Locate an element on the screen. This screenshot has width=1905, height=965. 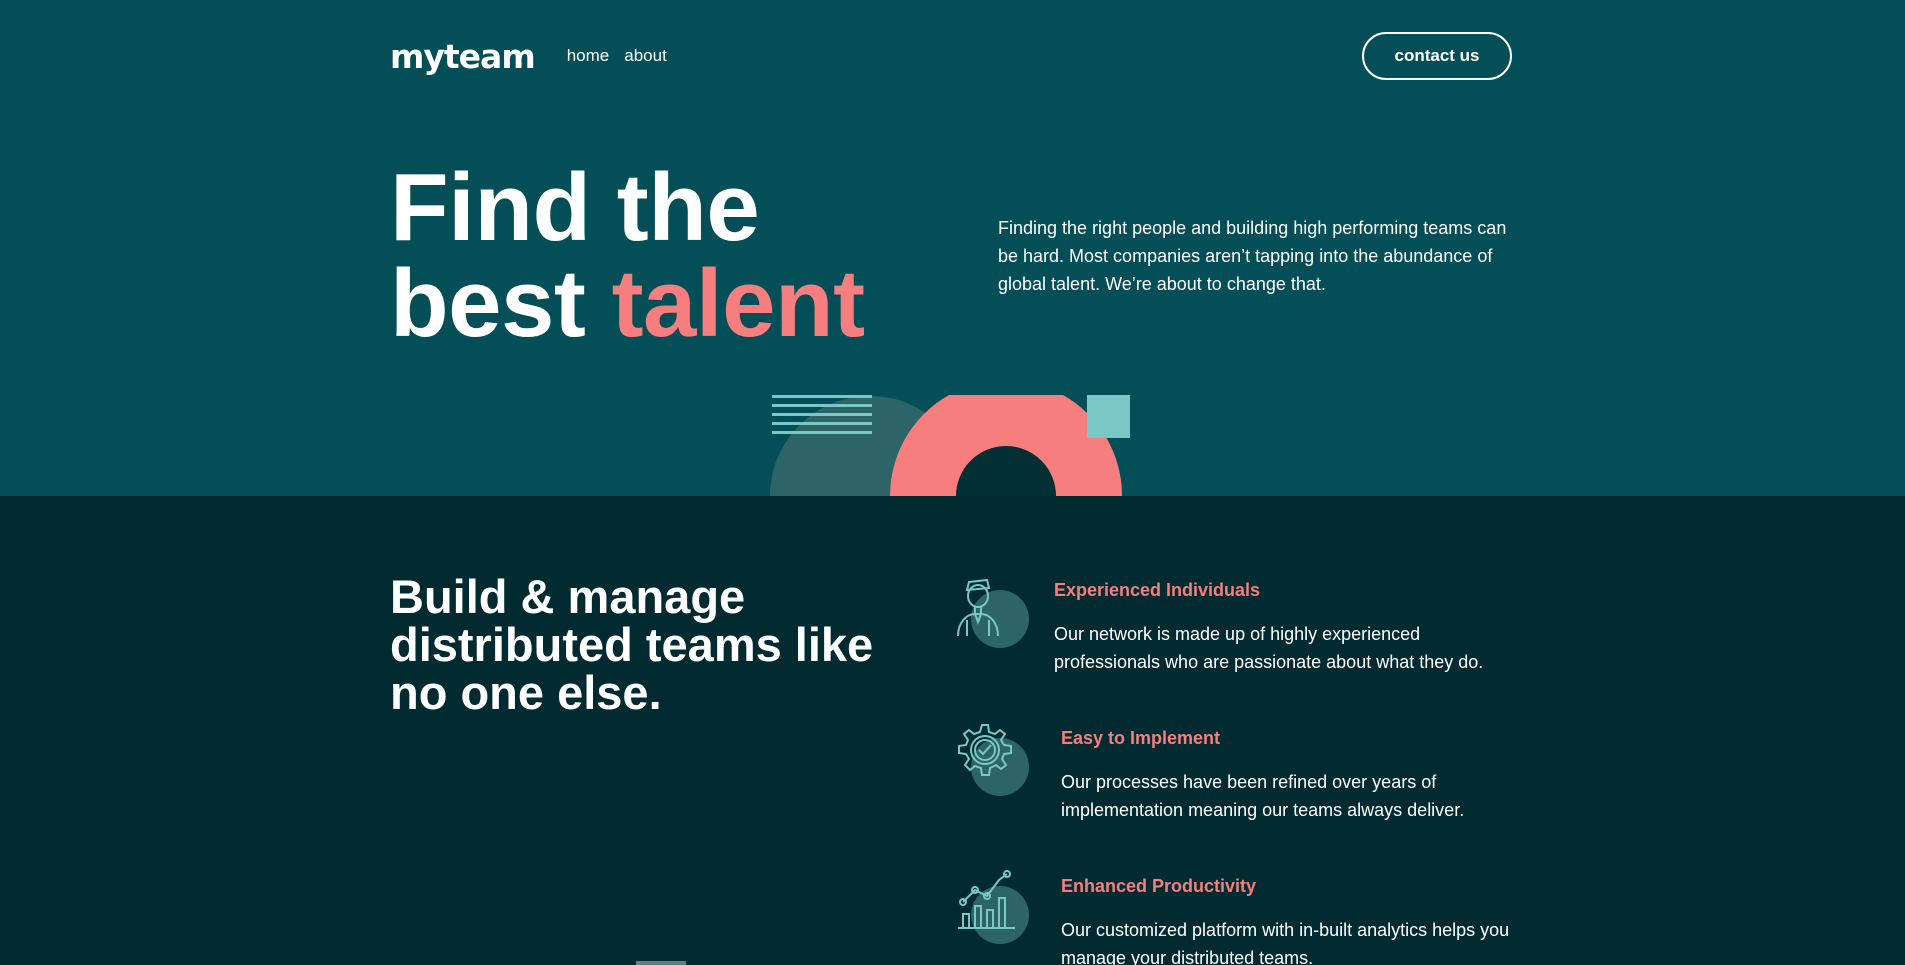
hero-title: Find the best talent is located at coordinates (627, 256).